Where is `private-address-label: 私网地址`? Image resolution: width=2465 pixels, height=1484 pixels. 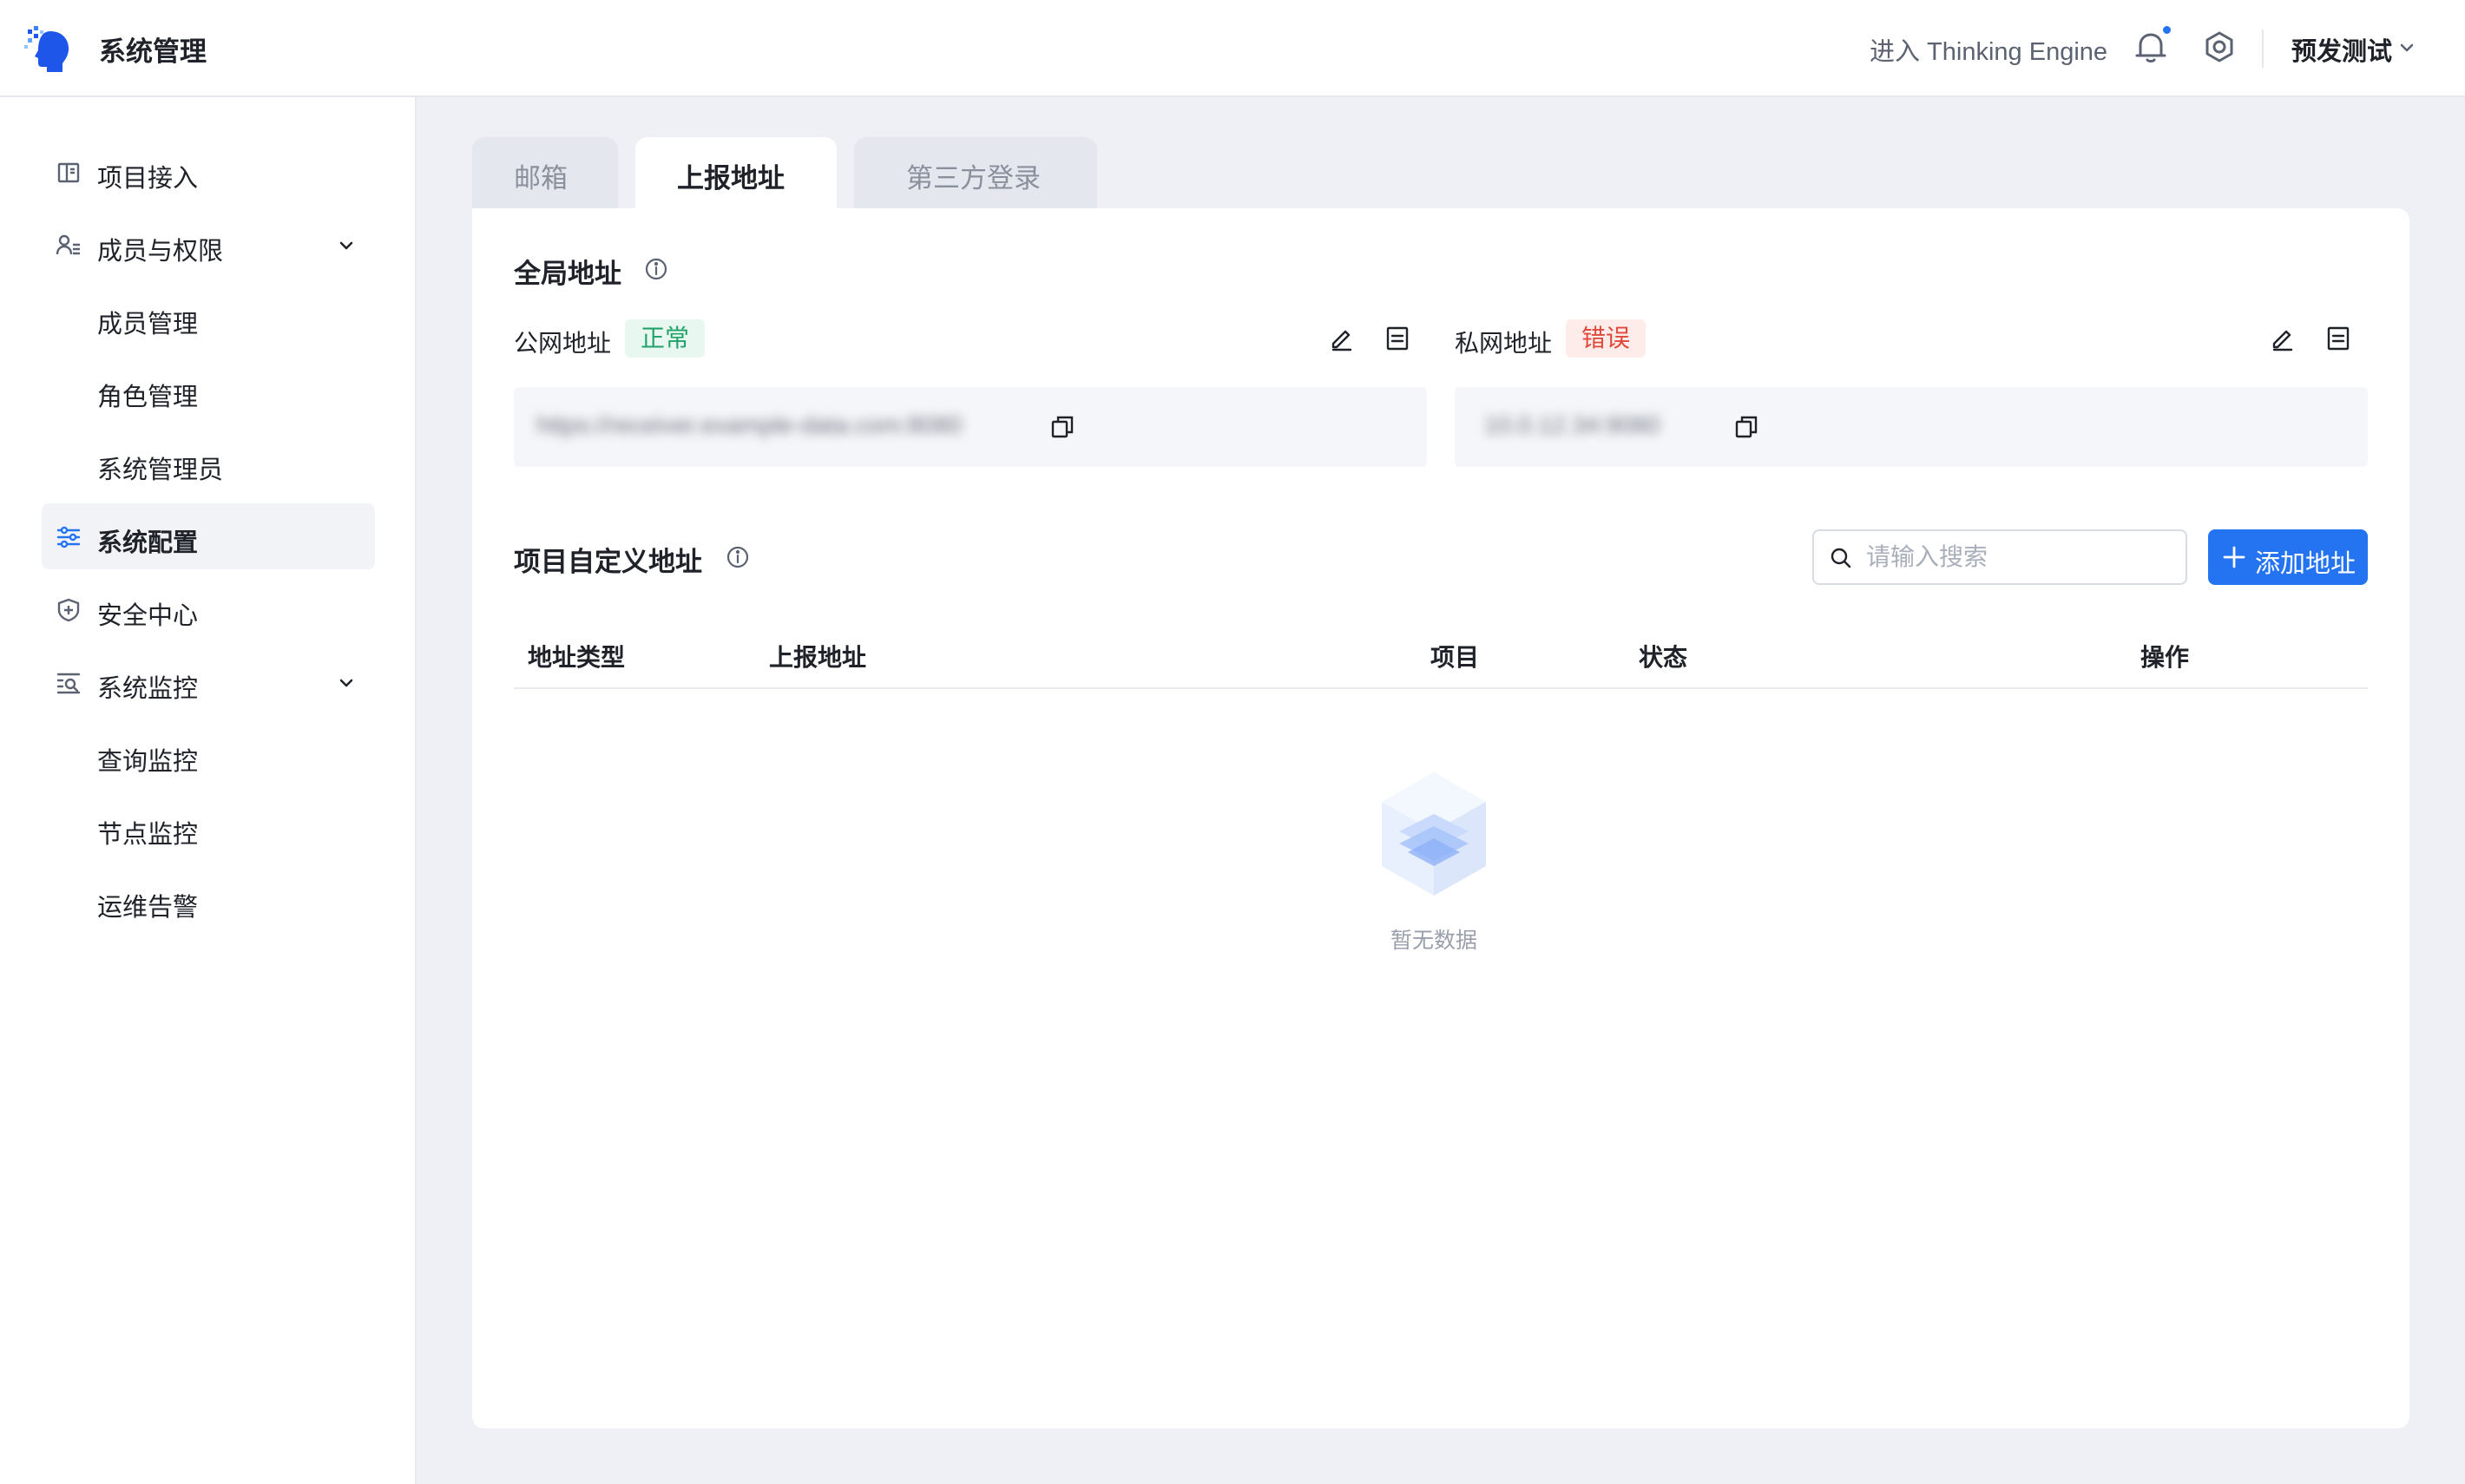
private-address-label: 私网地址 is located at coordinates (1504, 344).